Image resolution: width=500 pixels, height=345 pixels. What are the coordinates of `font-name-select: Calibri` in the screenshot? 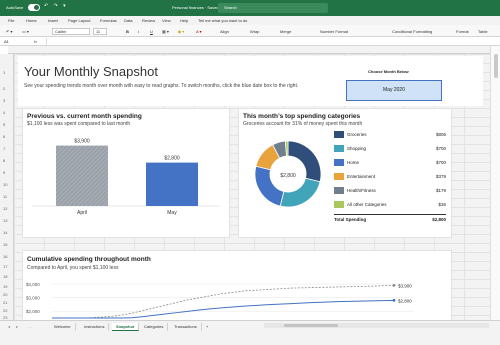 It's located at (71, 31).